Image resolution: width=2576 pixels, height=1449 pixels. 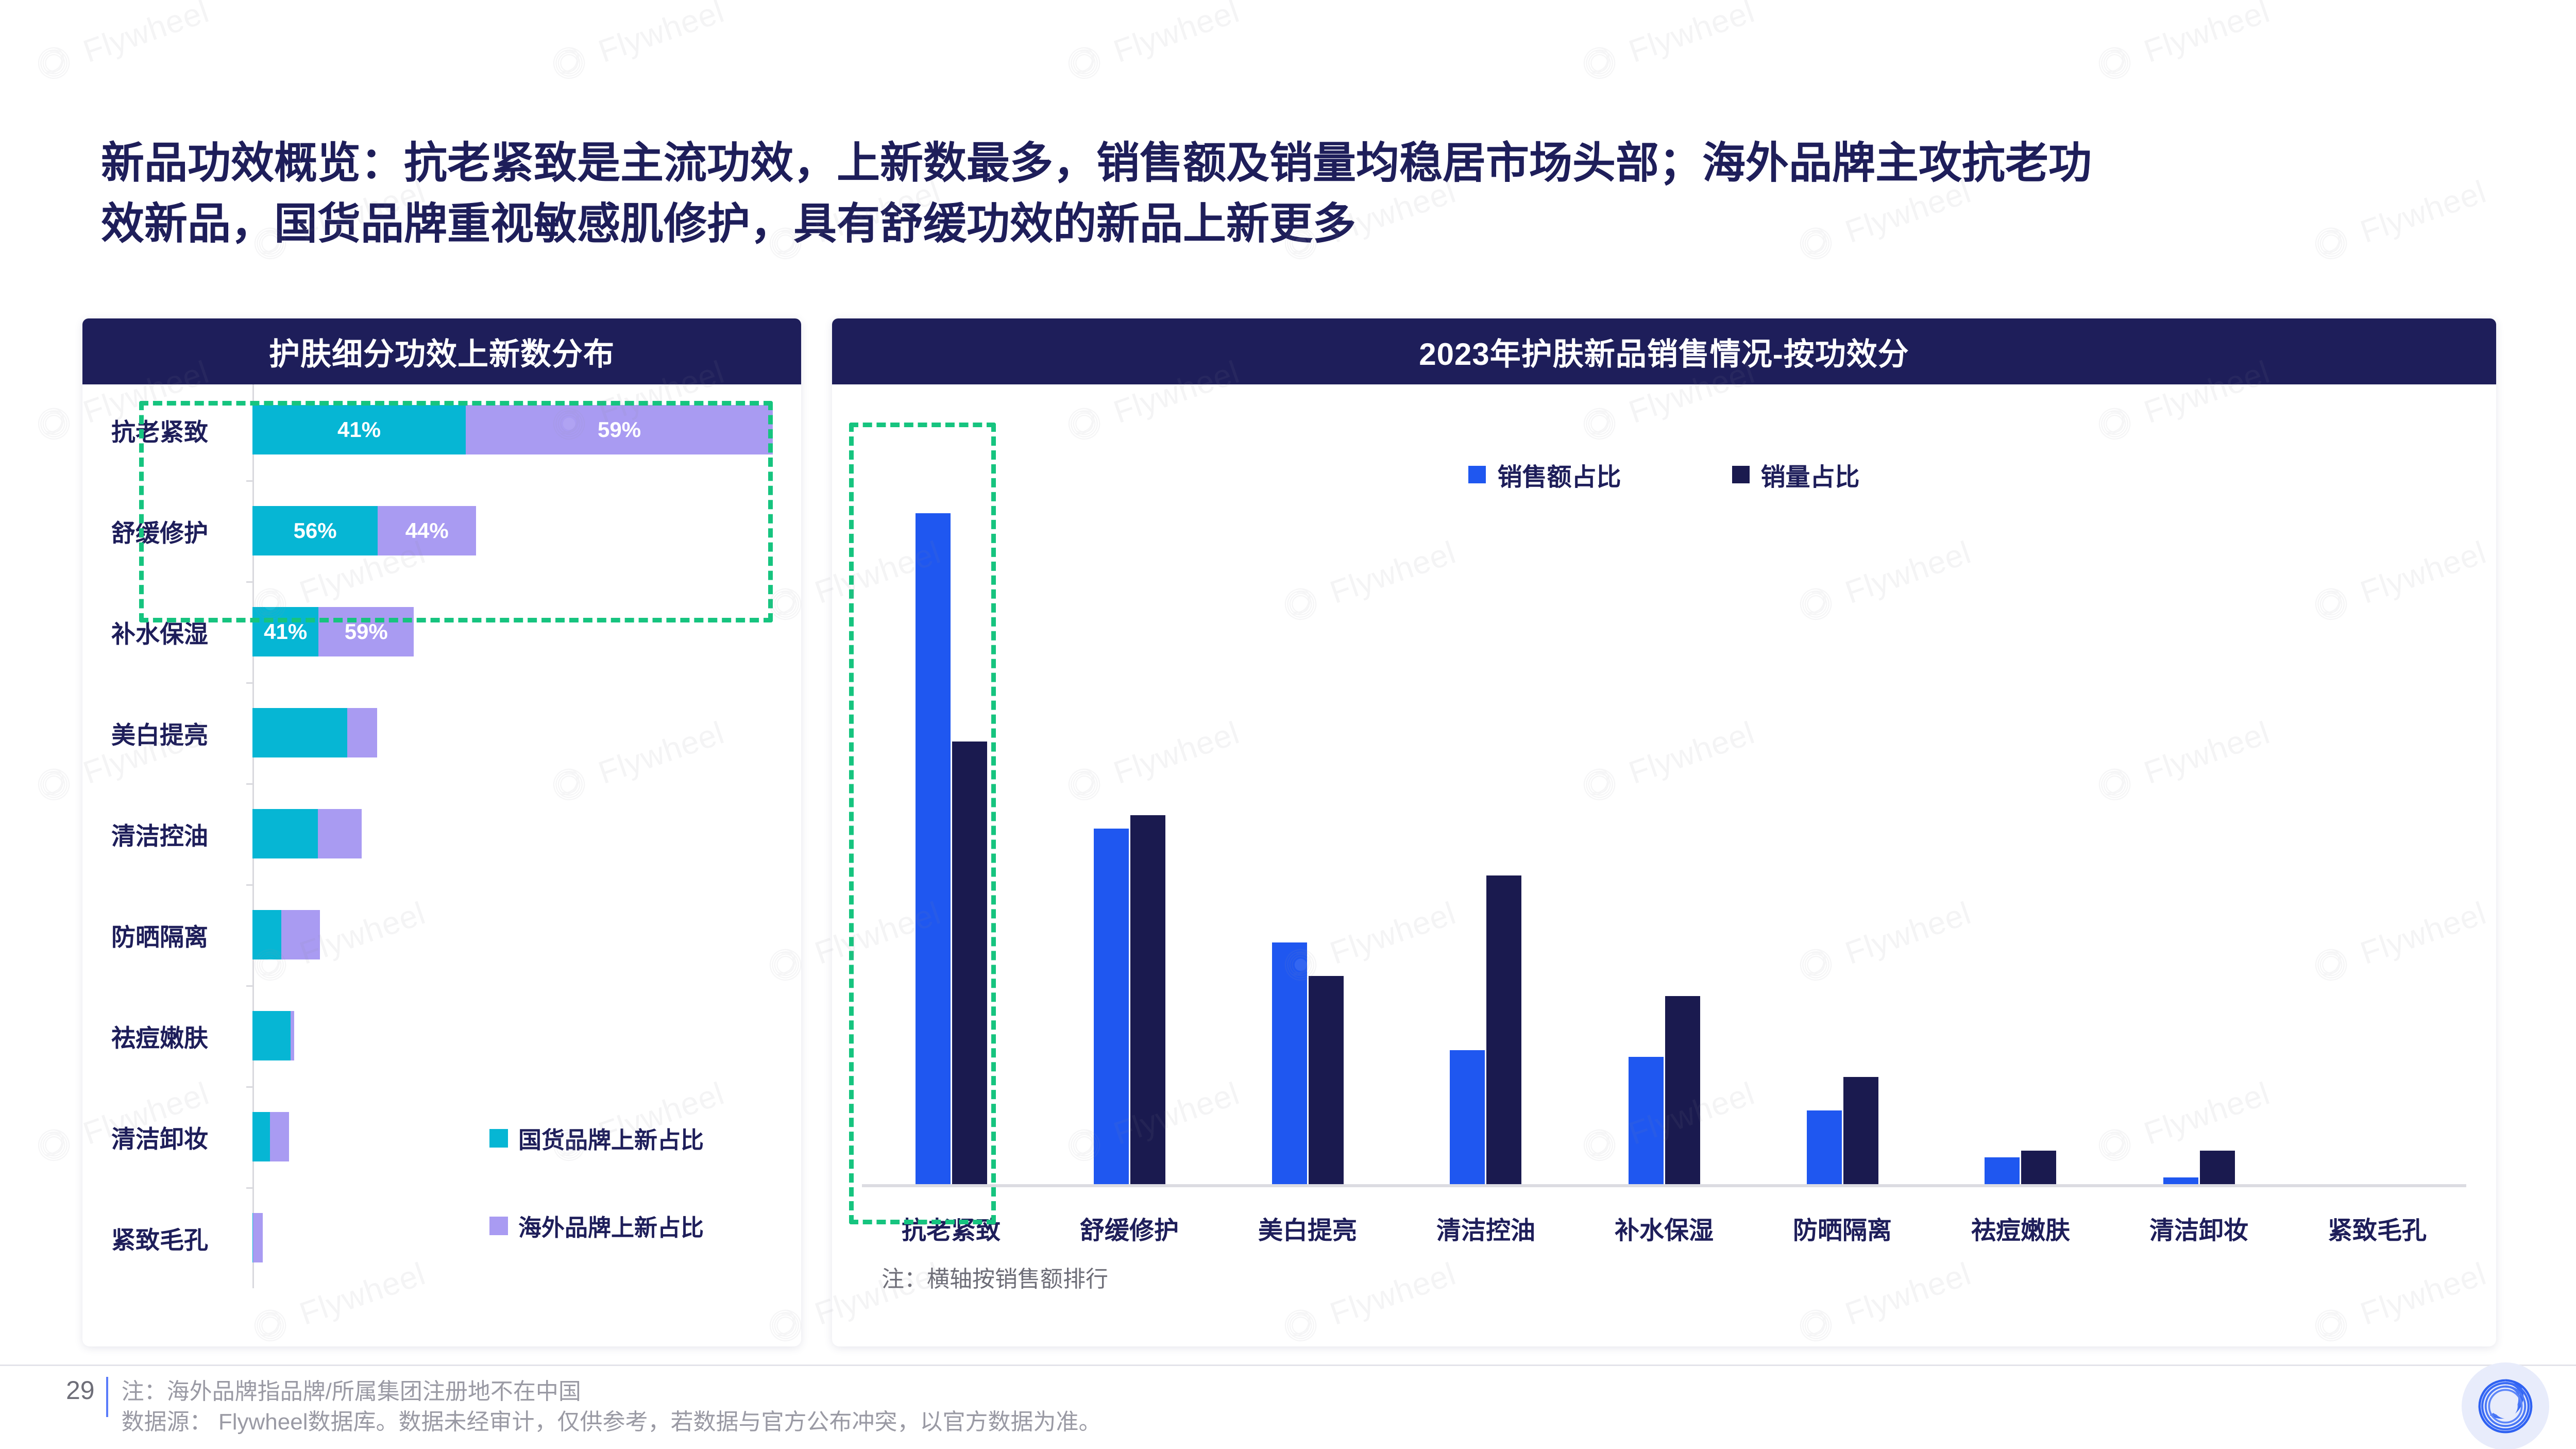 What do you see at coordinates (427, 530) in the screenshot?
I see `left-bar-value-label: 44%` at bounding box center [427, 530].